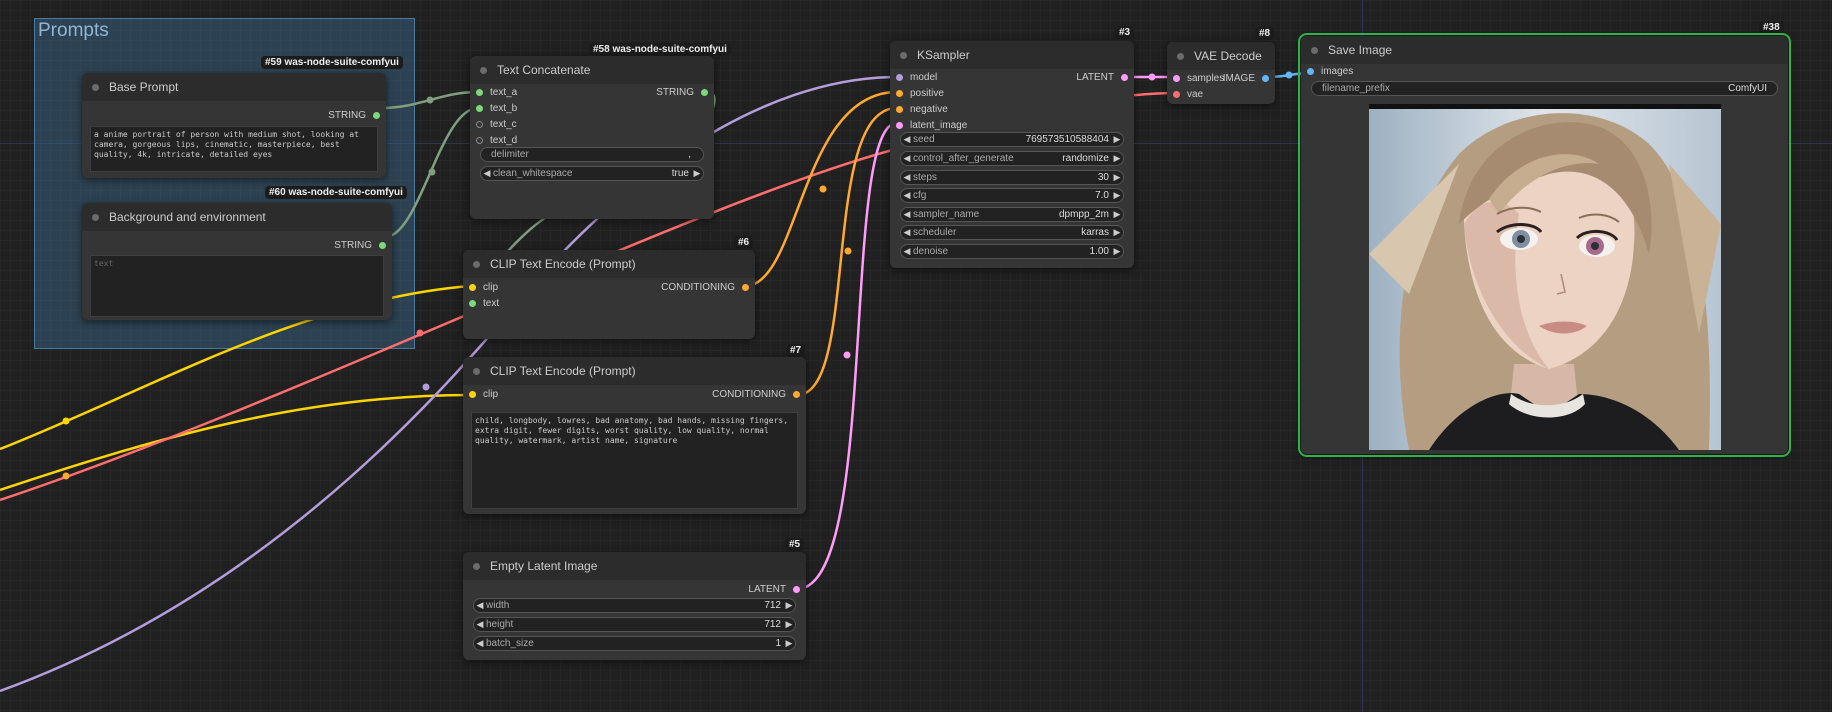 This screenshot has height=712, width=1832. I want to click on control-after-generate-widget: ◀ control_after_generate randomize ▶, so click(1012, 158).